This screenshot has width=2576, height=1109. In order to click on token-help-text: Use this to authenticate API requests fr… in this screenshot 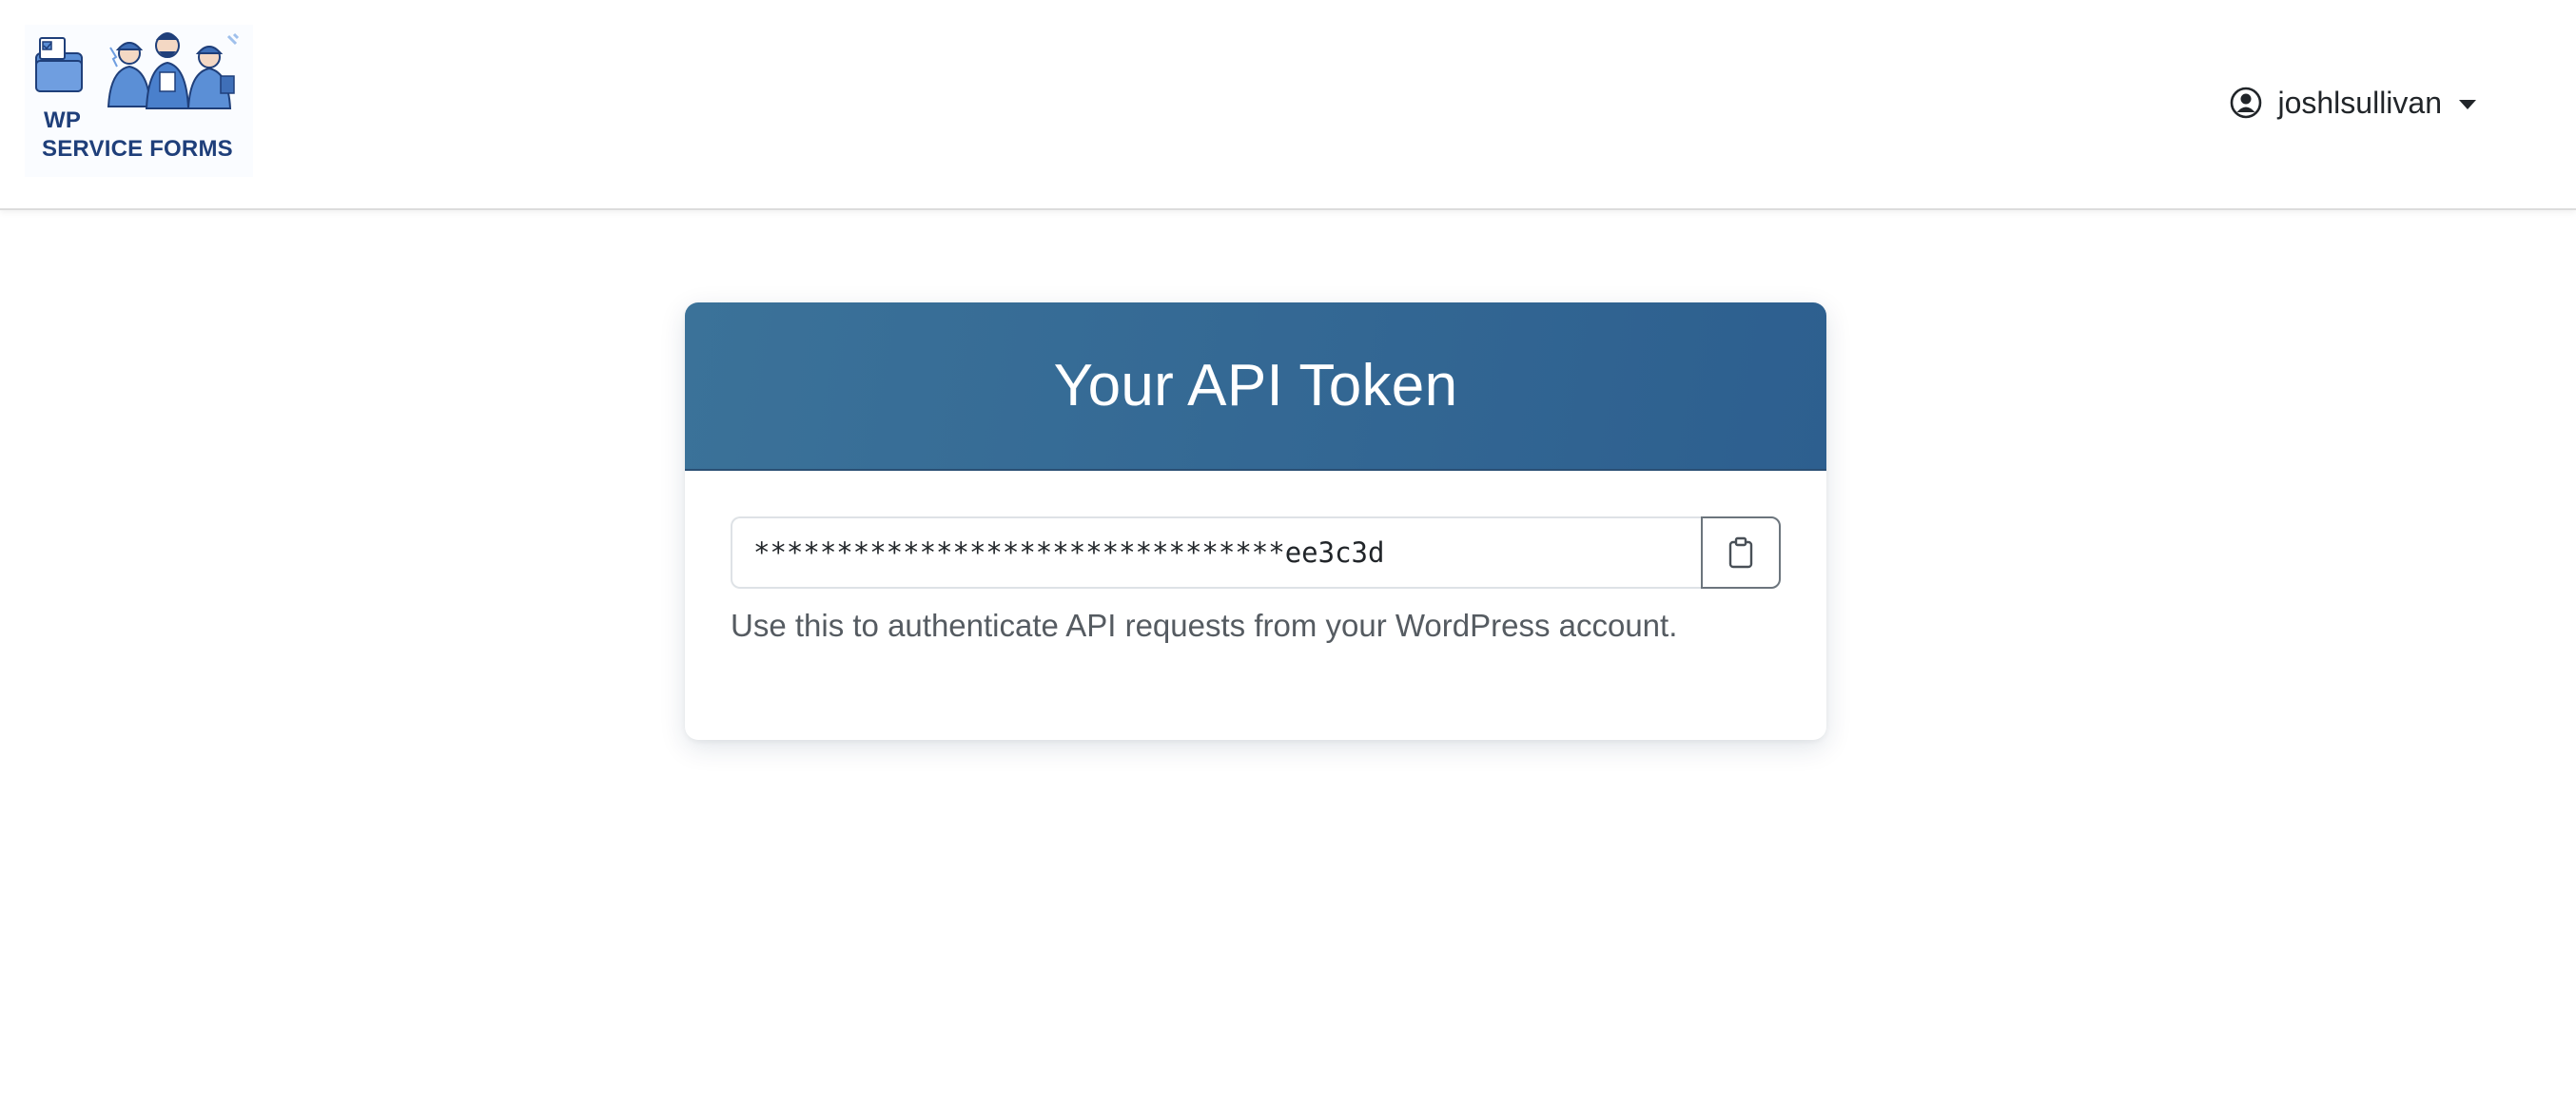, I will do `click(1205, 625)`.